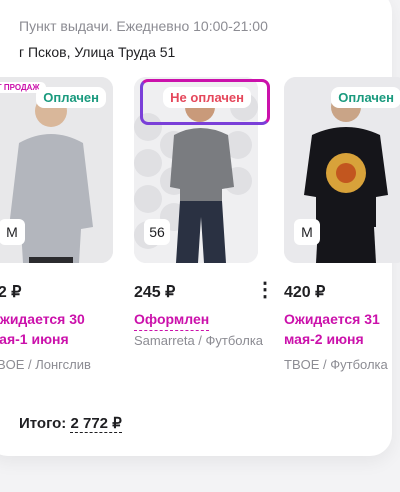  Describe the element at coordinates (43, 423) in the screenshot. I see `total-label: Итого:` at that location.